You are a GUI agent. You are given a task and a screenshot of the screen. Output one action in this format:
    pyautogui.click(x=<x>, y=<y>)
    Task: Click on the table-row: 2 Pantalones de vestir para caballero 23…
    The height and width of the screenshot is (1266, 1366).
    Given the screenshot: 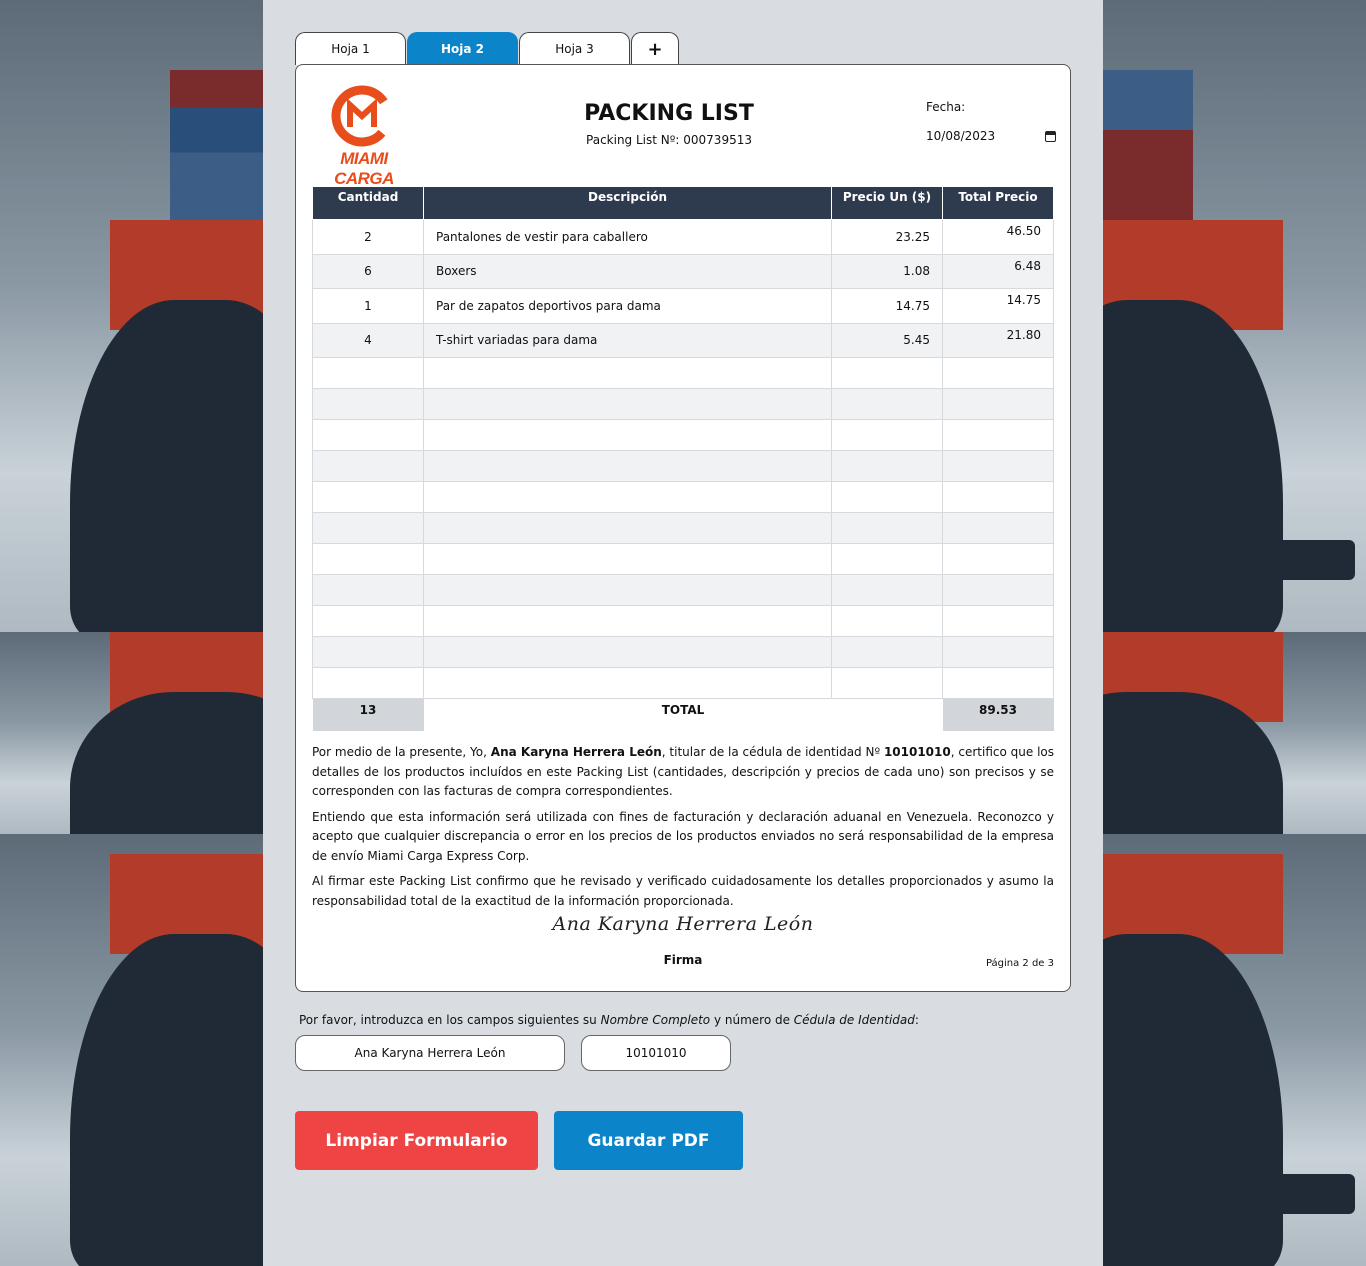 What is the action you would take?
    pyautogui.click(x=683, y=237)
    